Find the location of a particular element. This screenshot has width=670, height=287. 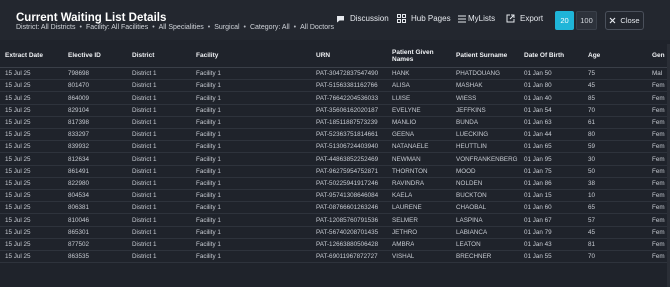

given-names-cell: VISHAL is located at coordinates (403, 257).